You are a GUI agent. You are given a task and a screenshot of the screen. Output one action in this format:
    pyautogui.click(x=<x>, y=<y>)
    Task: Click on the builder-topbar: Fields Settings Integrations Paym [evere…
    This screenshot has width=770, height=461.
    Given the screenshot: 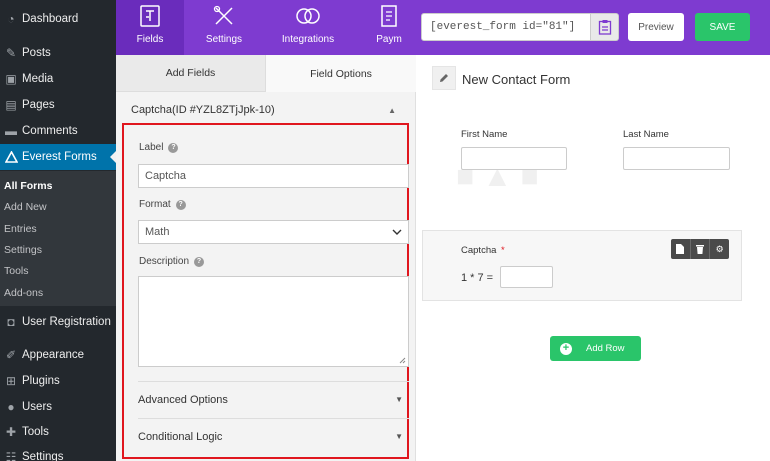 What is the action you would take?
    pyautogui.click(x=443, y=27)
    